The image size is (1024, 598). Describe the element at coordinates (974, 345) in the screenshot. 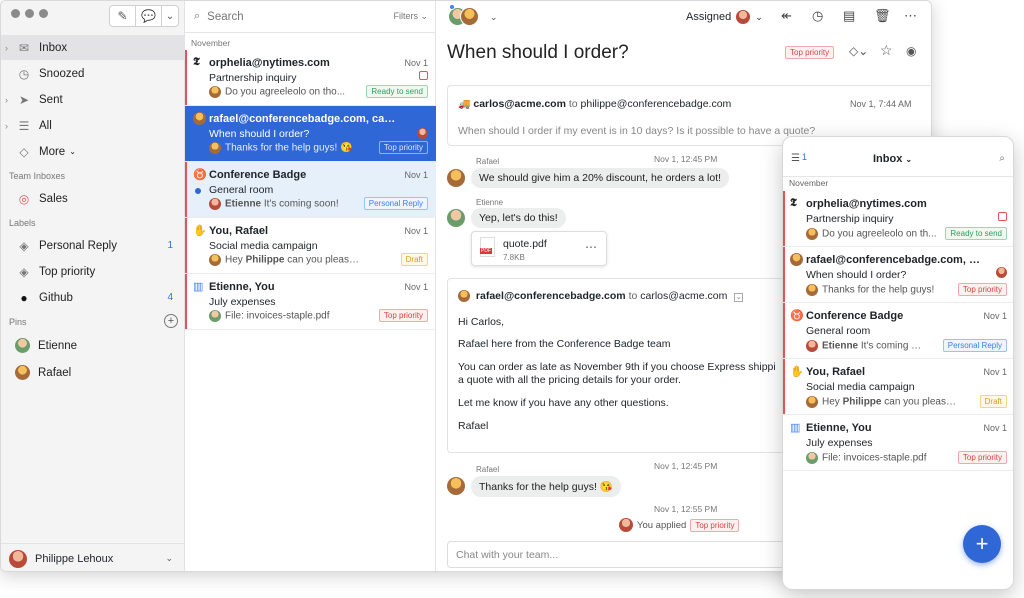

I see `status-badge: Personal Reply` at that location.